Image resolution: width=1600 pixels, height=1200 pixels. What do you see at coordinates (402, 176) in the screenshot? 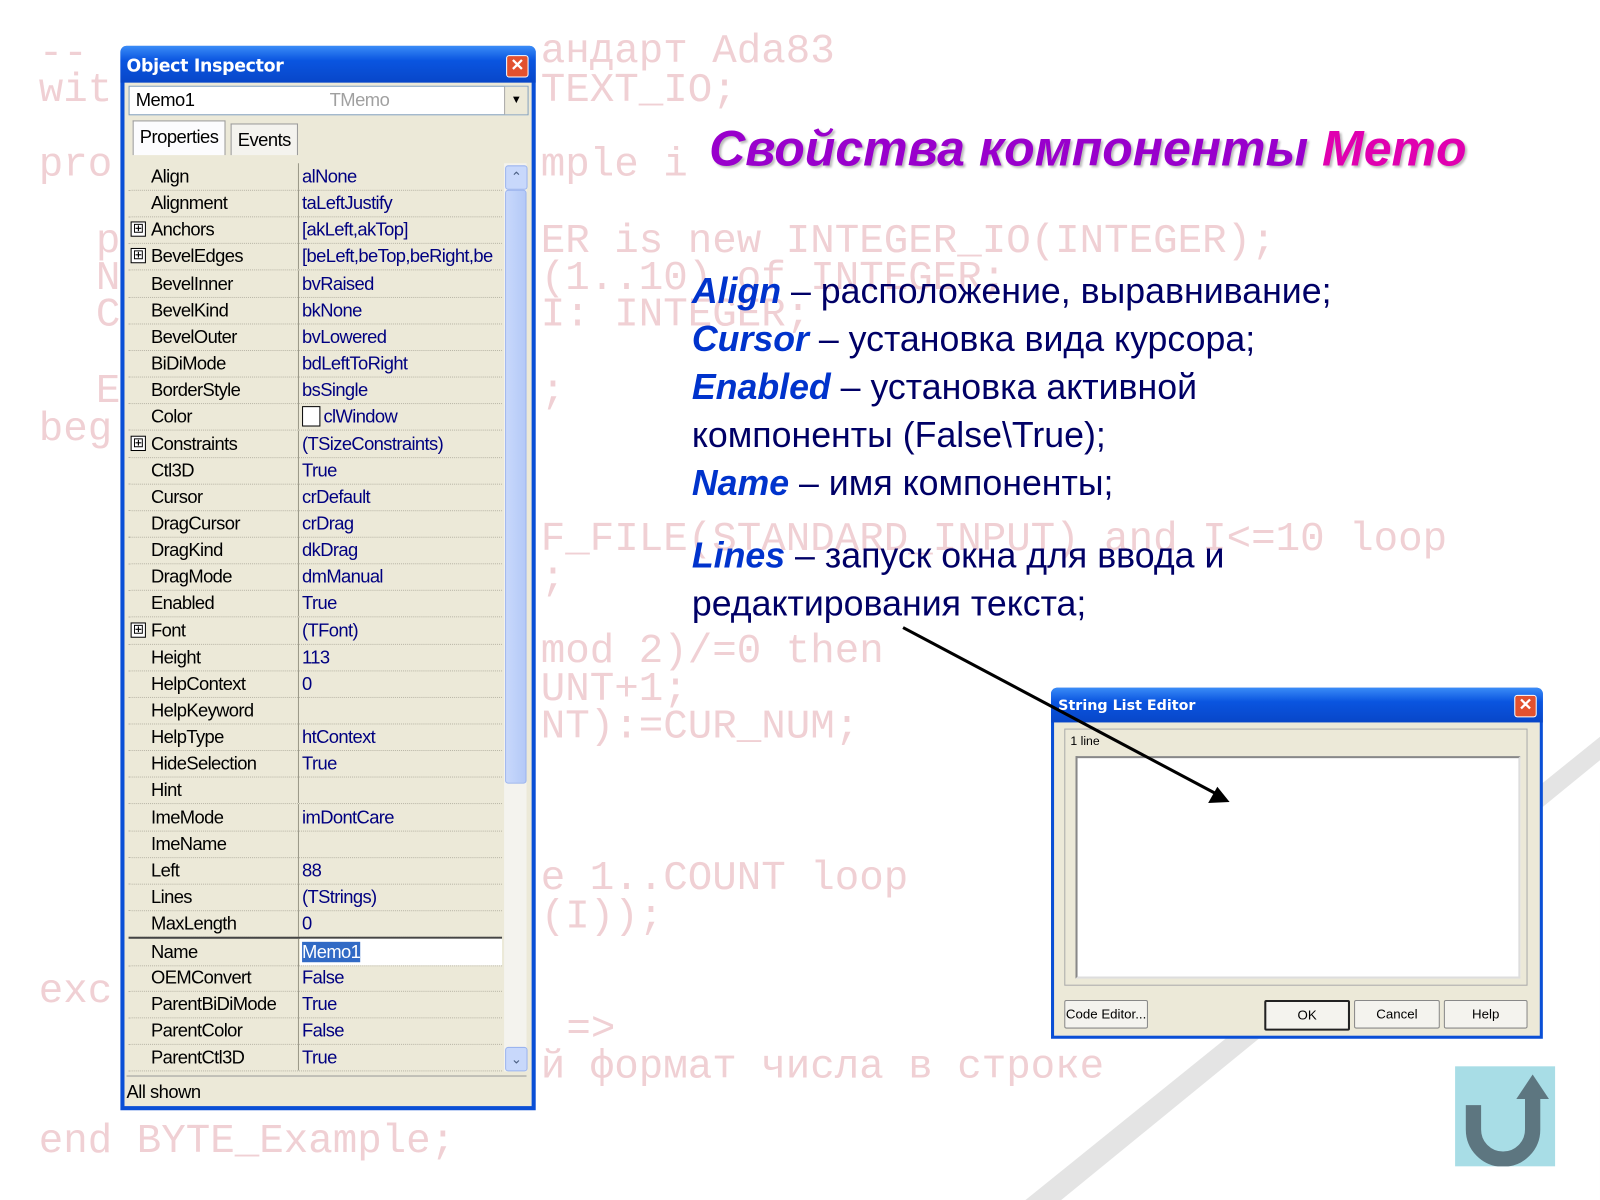
I see `property-value: alNone` at bounding box center [402, 176].